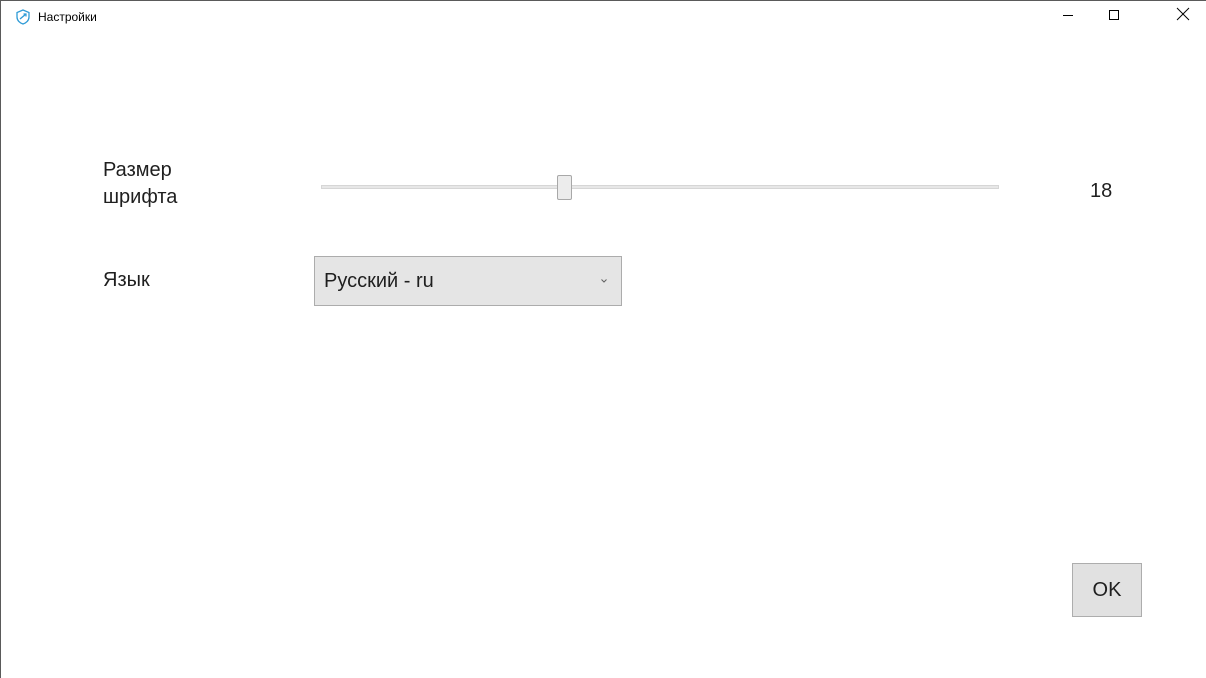 This screenshot has width=1206, height=678. I want to click on font-size-slider, so click(660, 188).